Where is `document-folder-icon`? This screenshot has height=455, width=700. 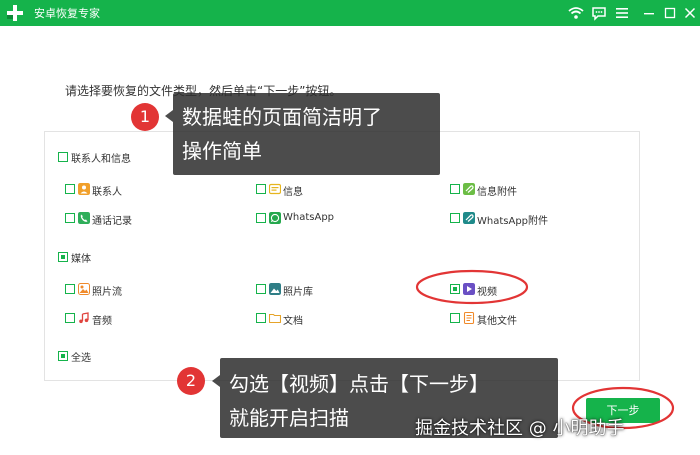
document-folder-icon is located at coordinates (275, 318).